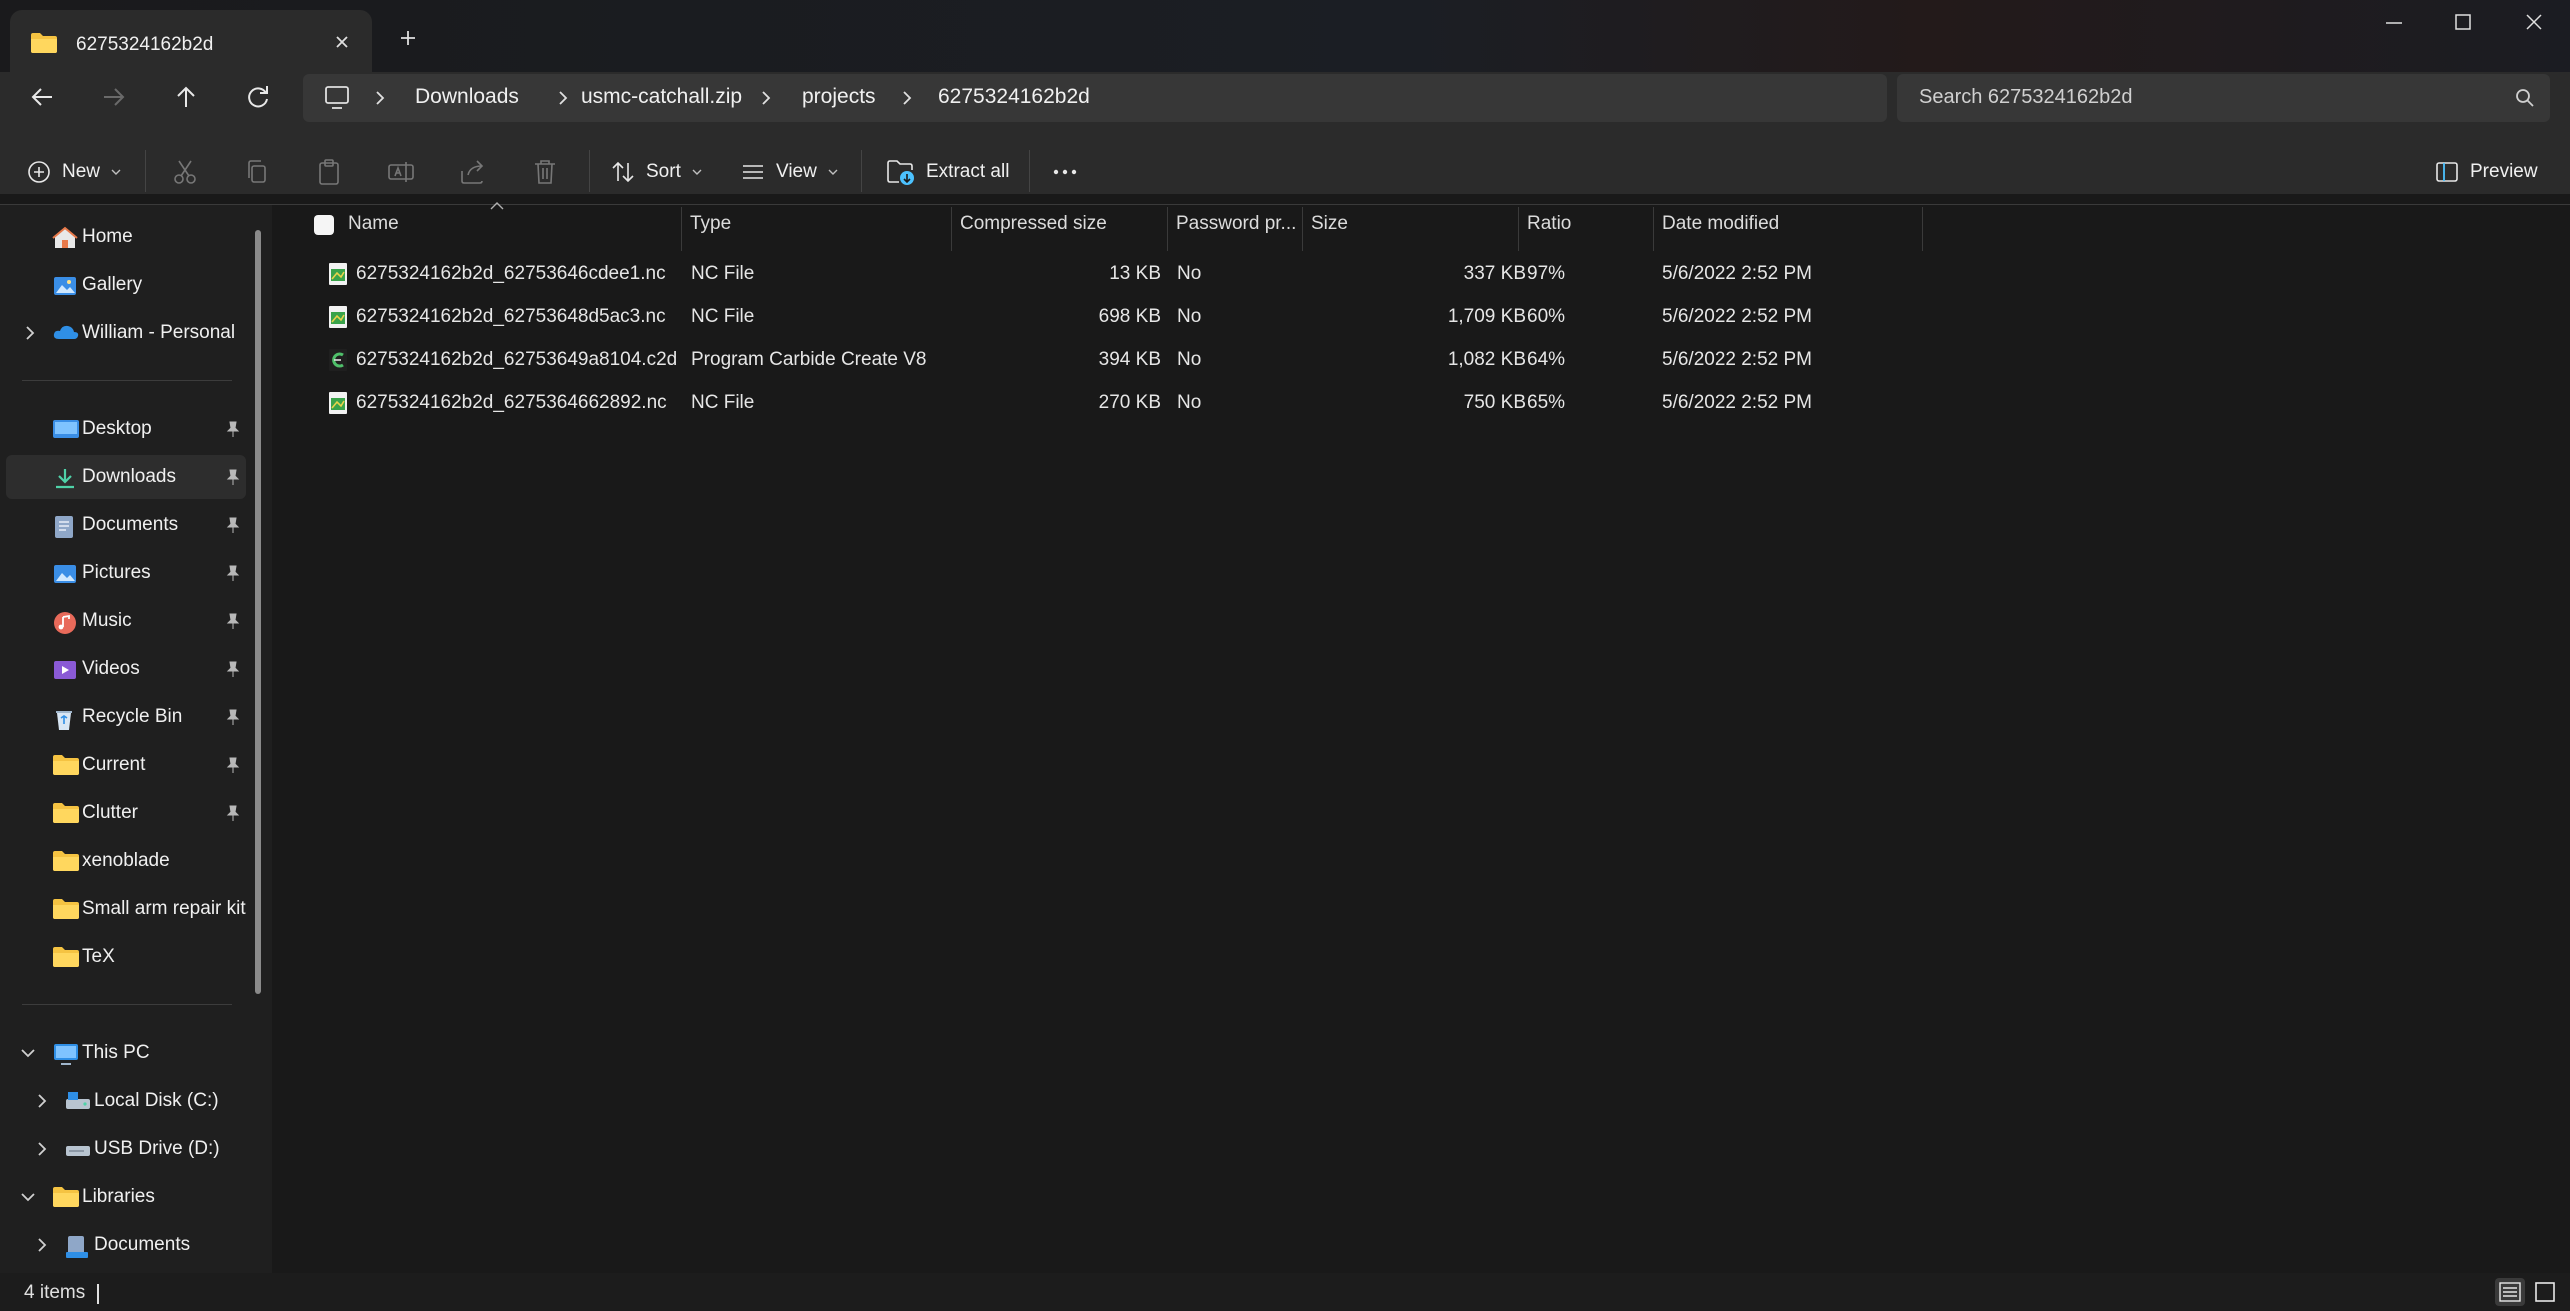 The height and width of the screenshot is (1311, 2570). What do you see at coordinates (191, 41) in the screenshot?
I see `tab-current: 6275324162b2d` at bounding box center [191, 41].